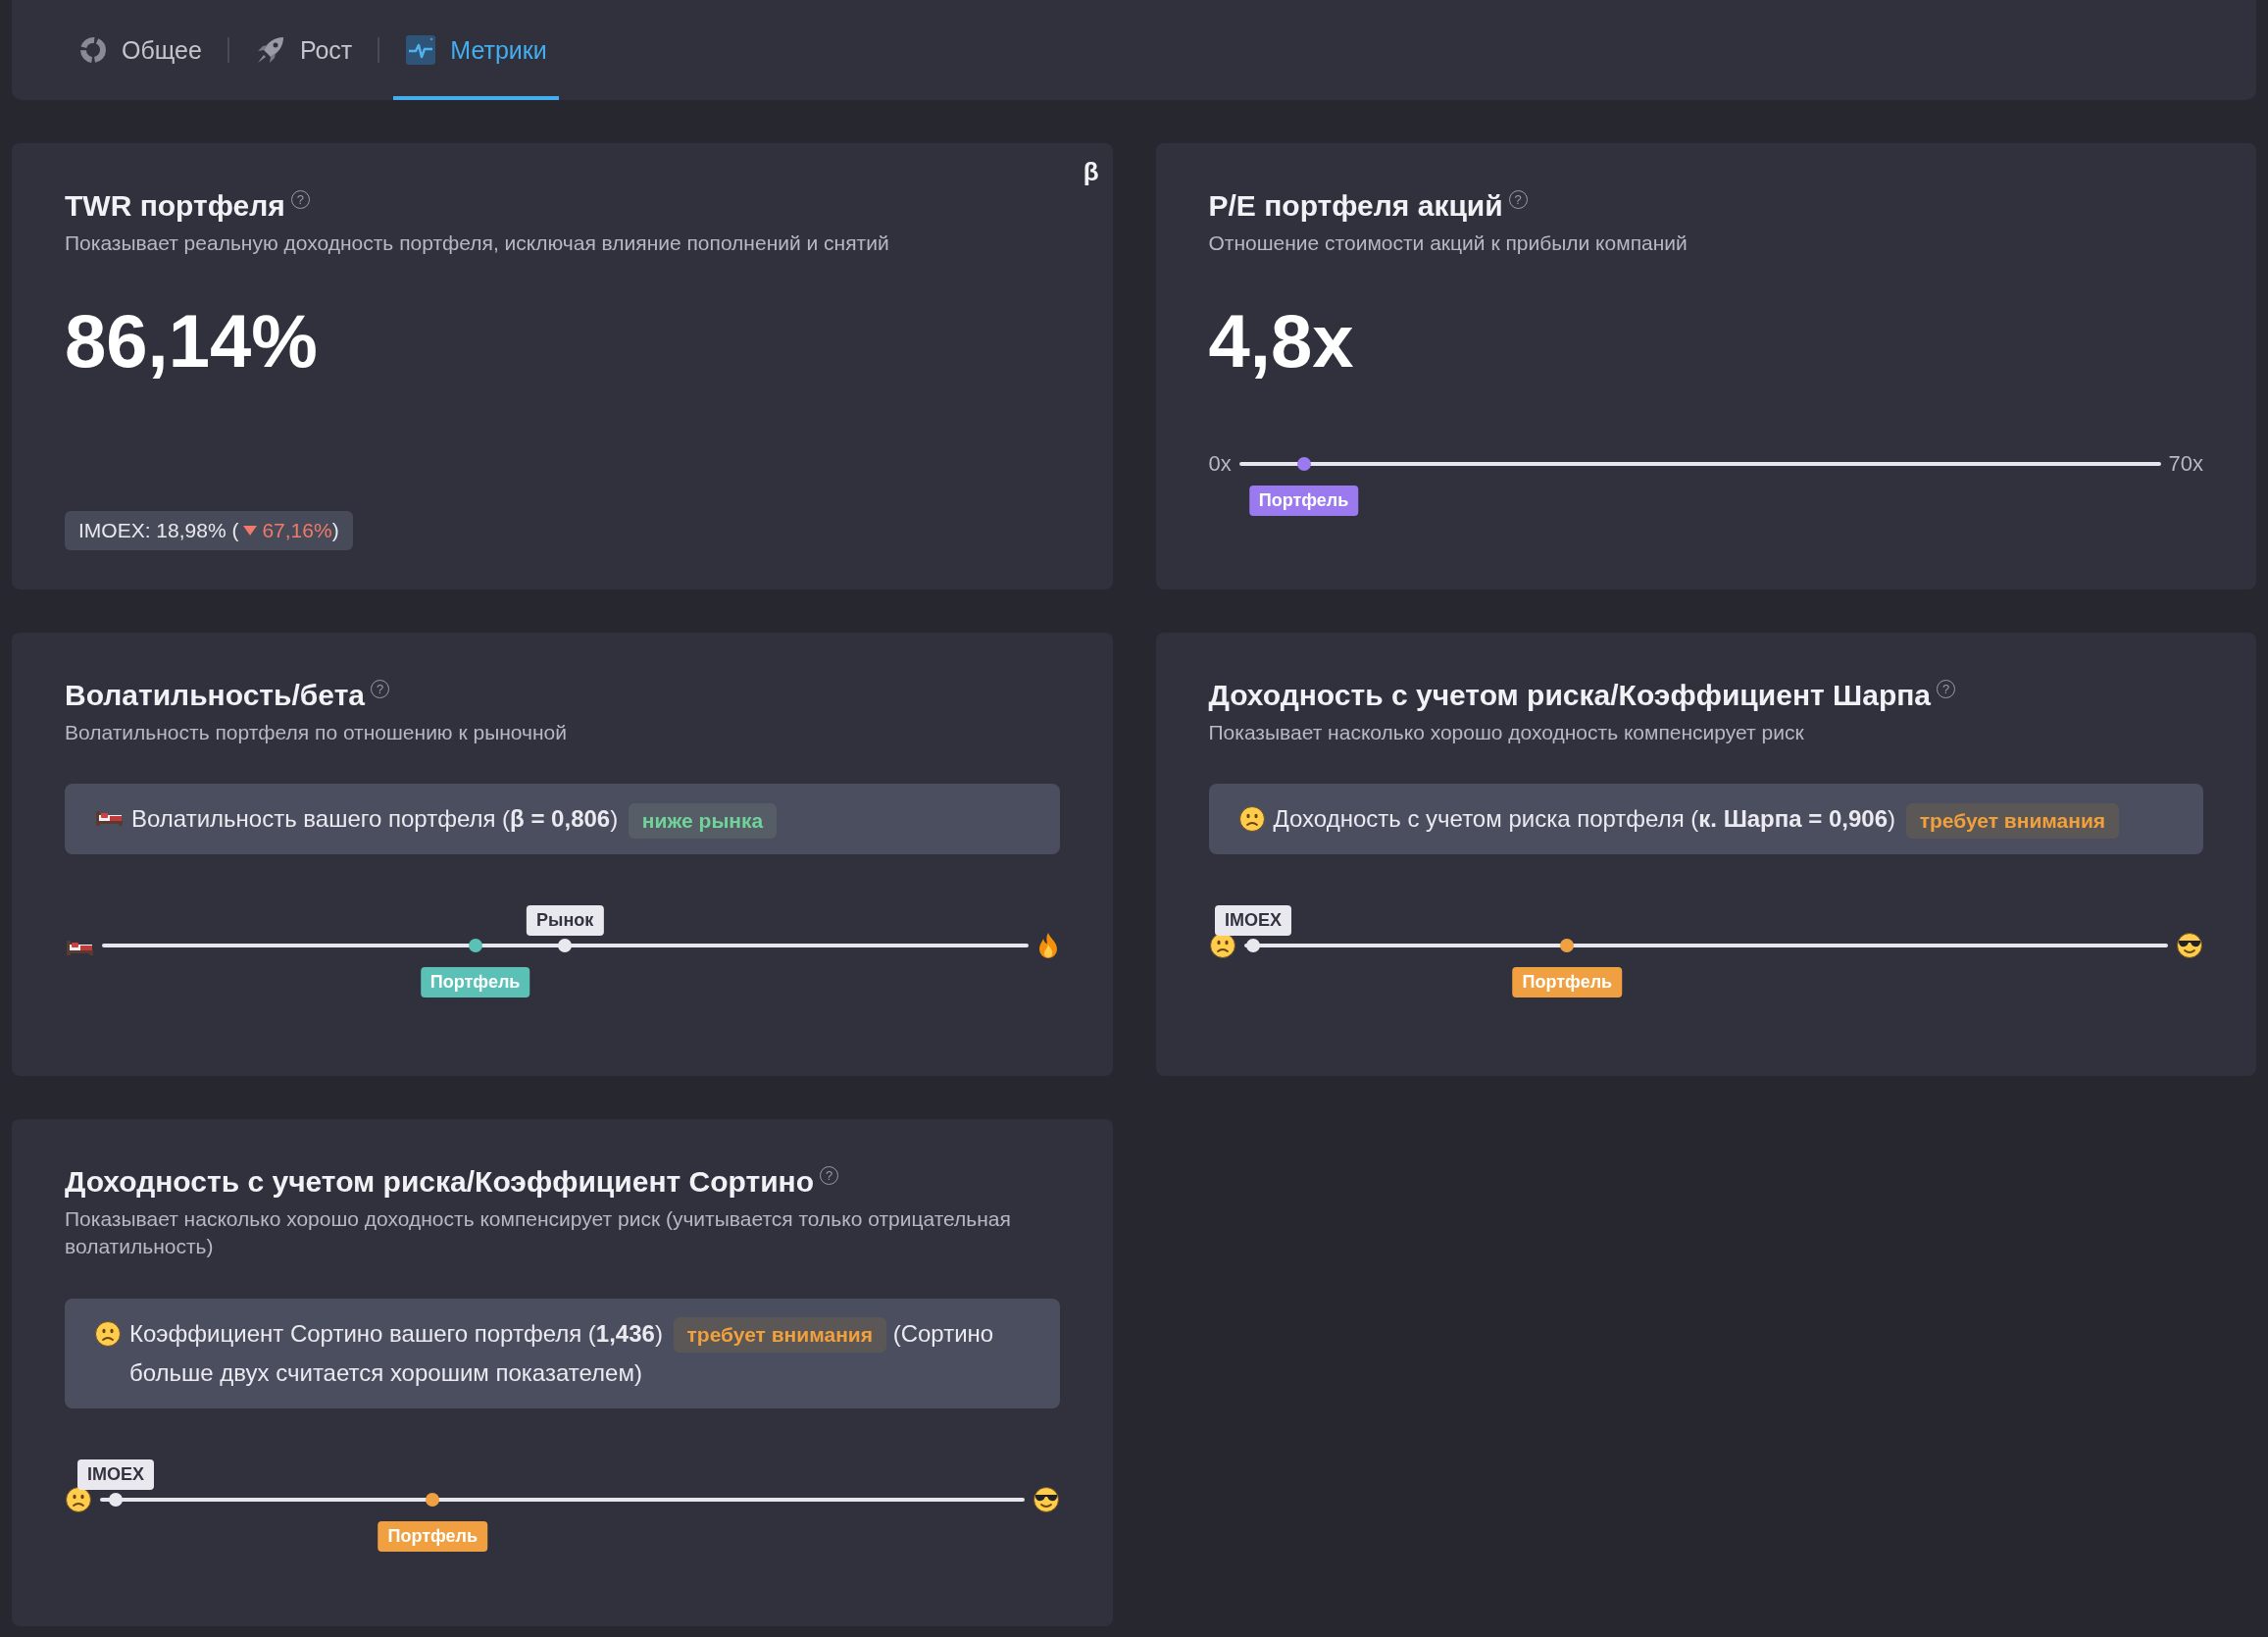 The image size is (2268, 1637). I want to click on card-subtitle: Показывает насколько хорошо доходность компенсирует риск (учитывается только отрицательная волатильность), so click(538, 1233).